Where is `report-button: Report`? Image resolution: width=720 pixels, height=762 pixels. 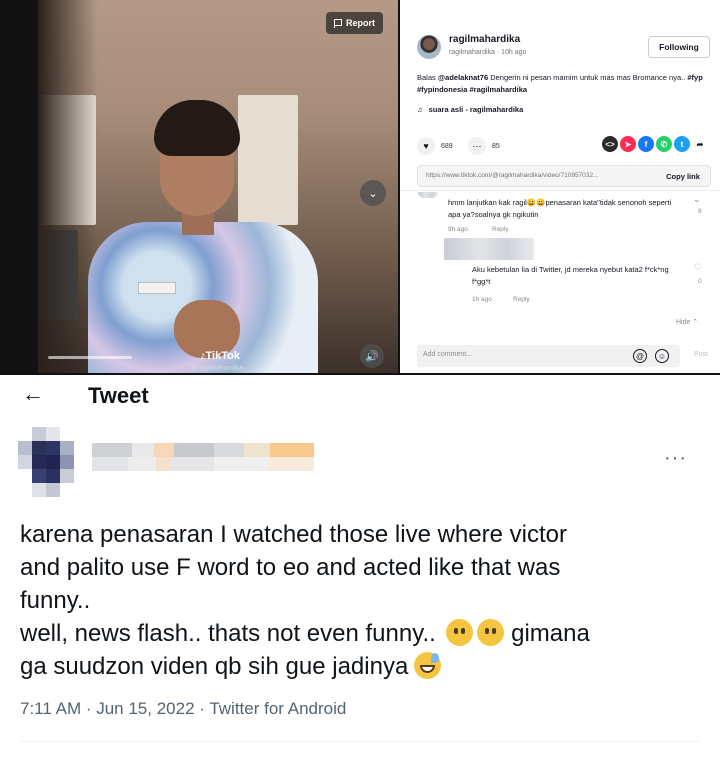
report-button: Report is located at coordinates (354, 23).